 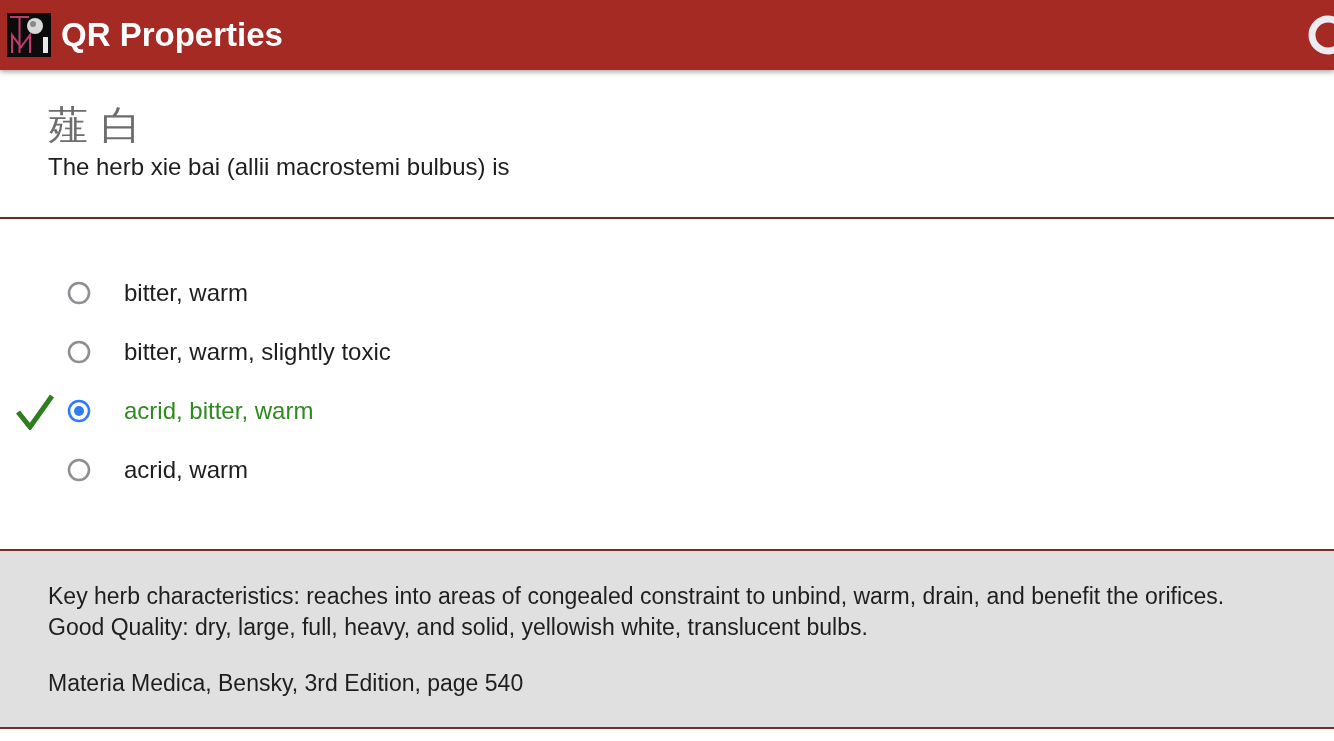 What do you see at coordinates (257, 351) in the screenshot?
I see `option-label: bitter, warm, slightly toxic` at bounding box center [257, 351].